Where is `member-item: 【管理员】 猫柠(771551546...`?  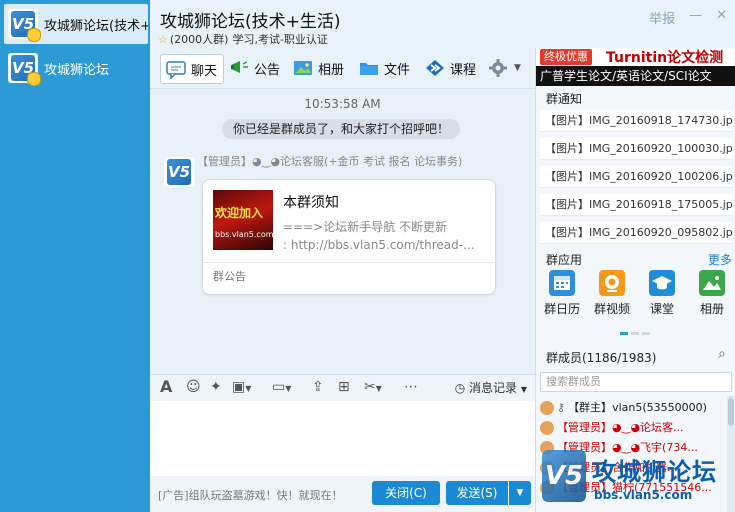 member-item: 【管理员】 猫柠(771551546... is located at coordinates (636, 488).